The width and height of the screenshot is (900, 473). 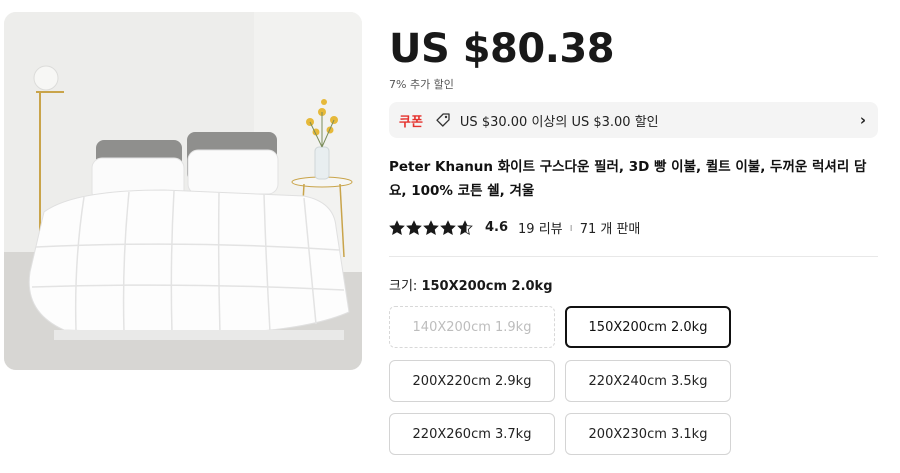 What do you see at coordinates (648, 327) in the screenshot?
I see `size-option-150x200: 150X200cm 2.0kg` at bounding box center [648, 327].